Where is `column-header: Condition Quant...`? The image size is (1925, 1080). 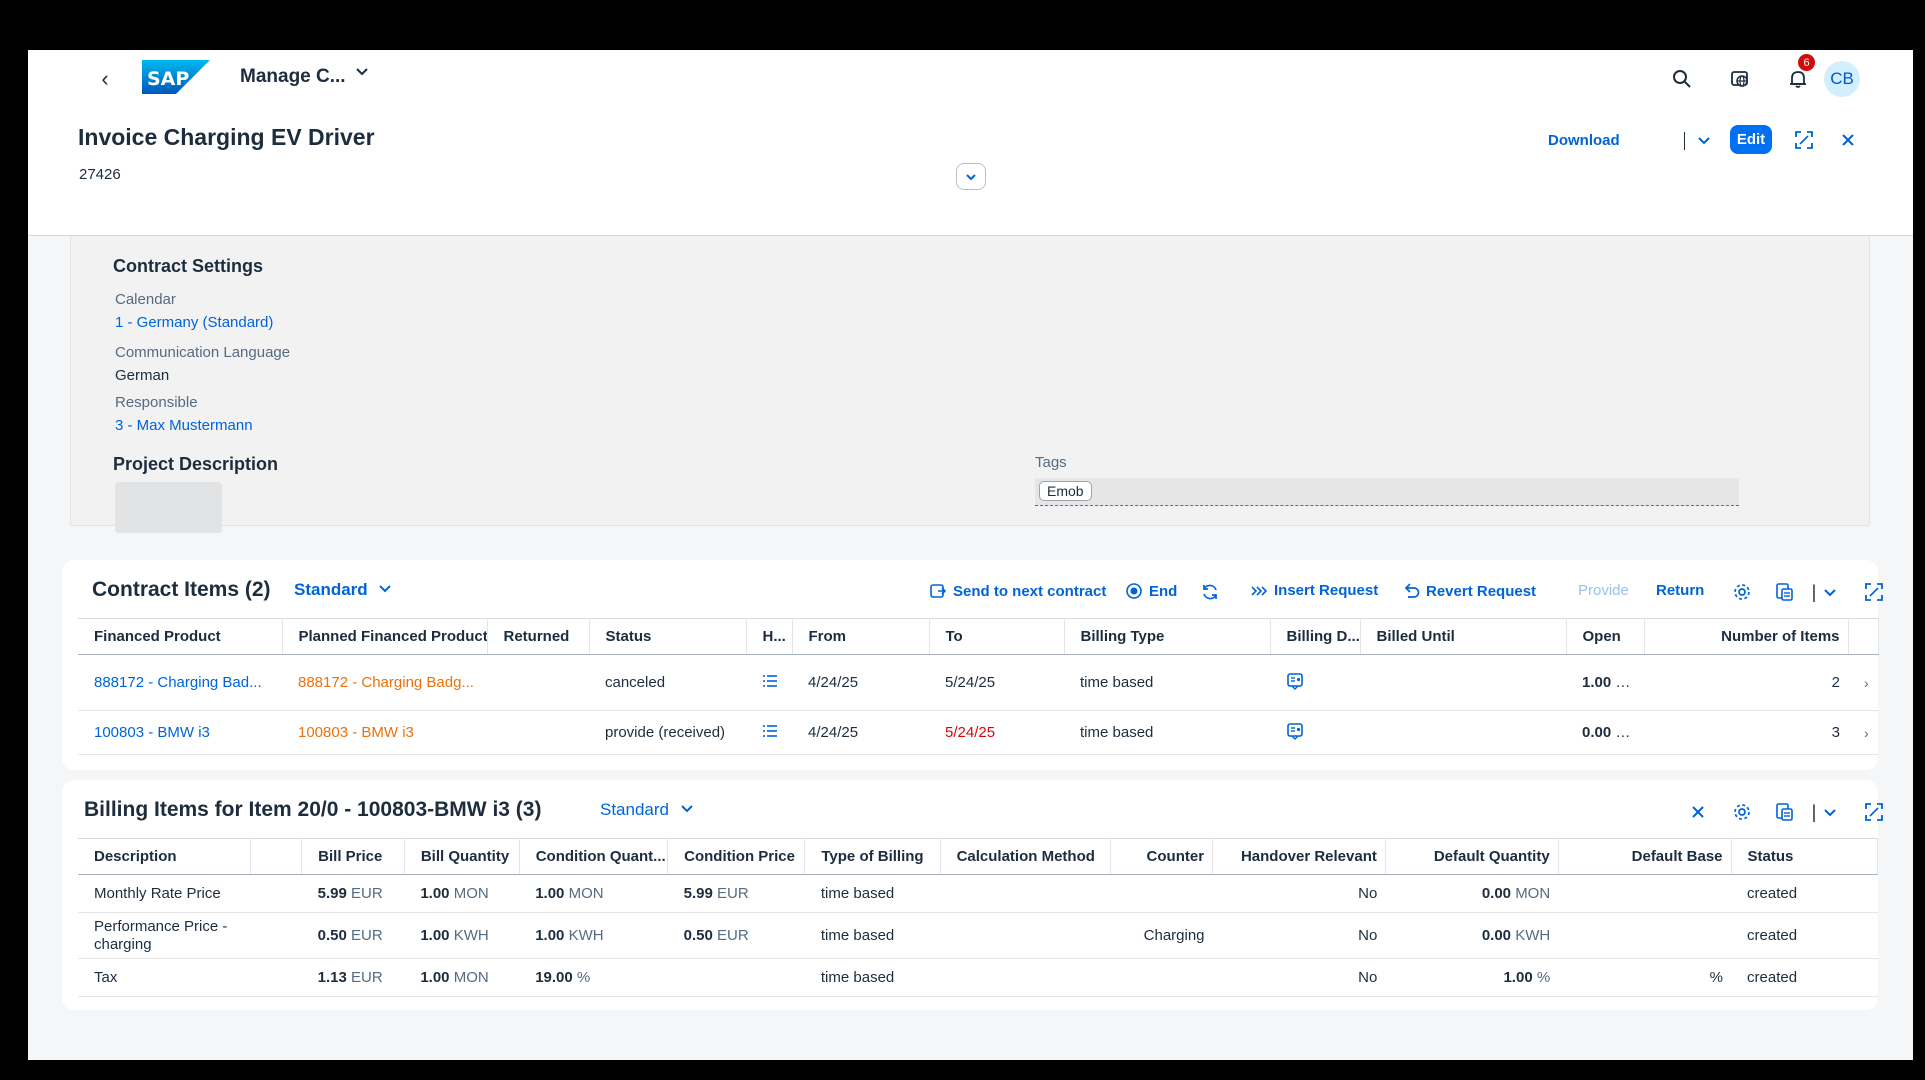 column-header: Condition Quant... is located at coordinates (594, 856).